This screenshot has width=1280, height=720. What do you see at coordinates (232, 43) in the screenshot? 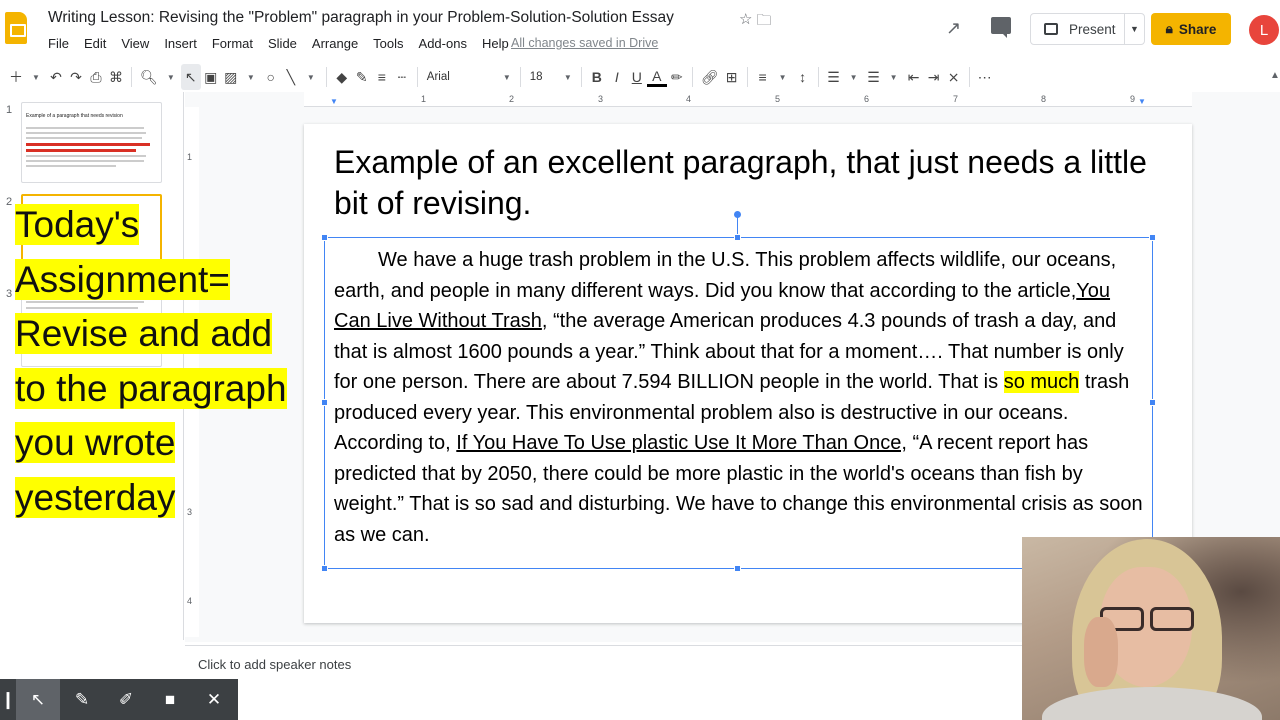
I see `menu-format: Format` at bounding box center [232, 43].